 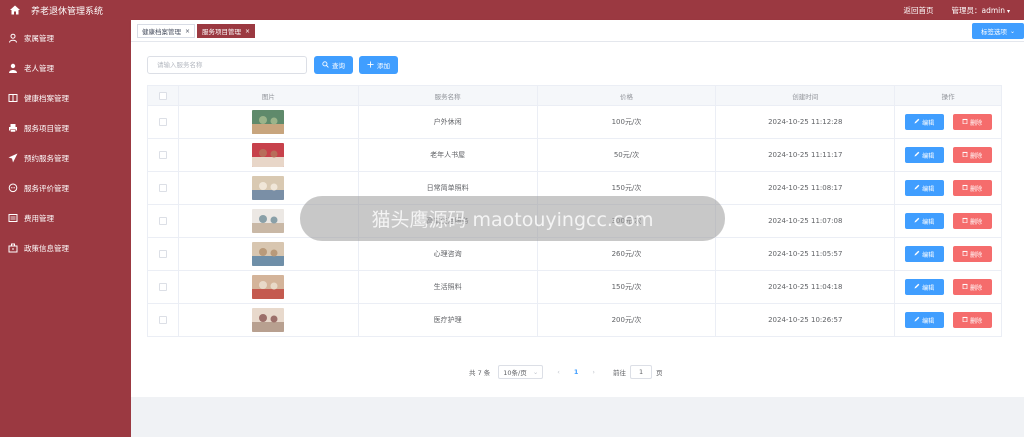 What do you see at coordinates (806, 254) in the screenshot?
I see `created-time: 2024-10-25 11:05:57` at bounding box center [806, 254].